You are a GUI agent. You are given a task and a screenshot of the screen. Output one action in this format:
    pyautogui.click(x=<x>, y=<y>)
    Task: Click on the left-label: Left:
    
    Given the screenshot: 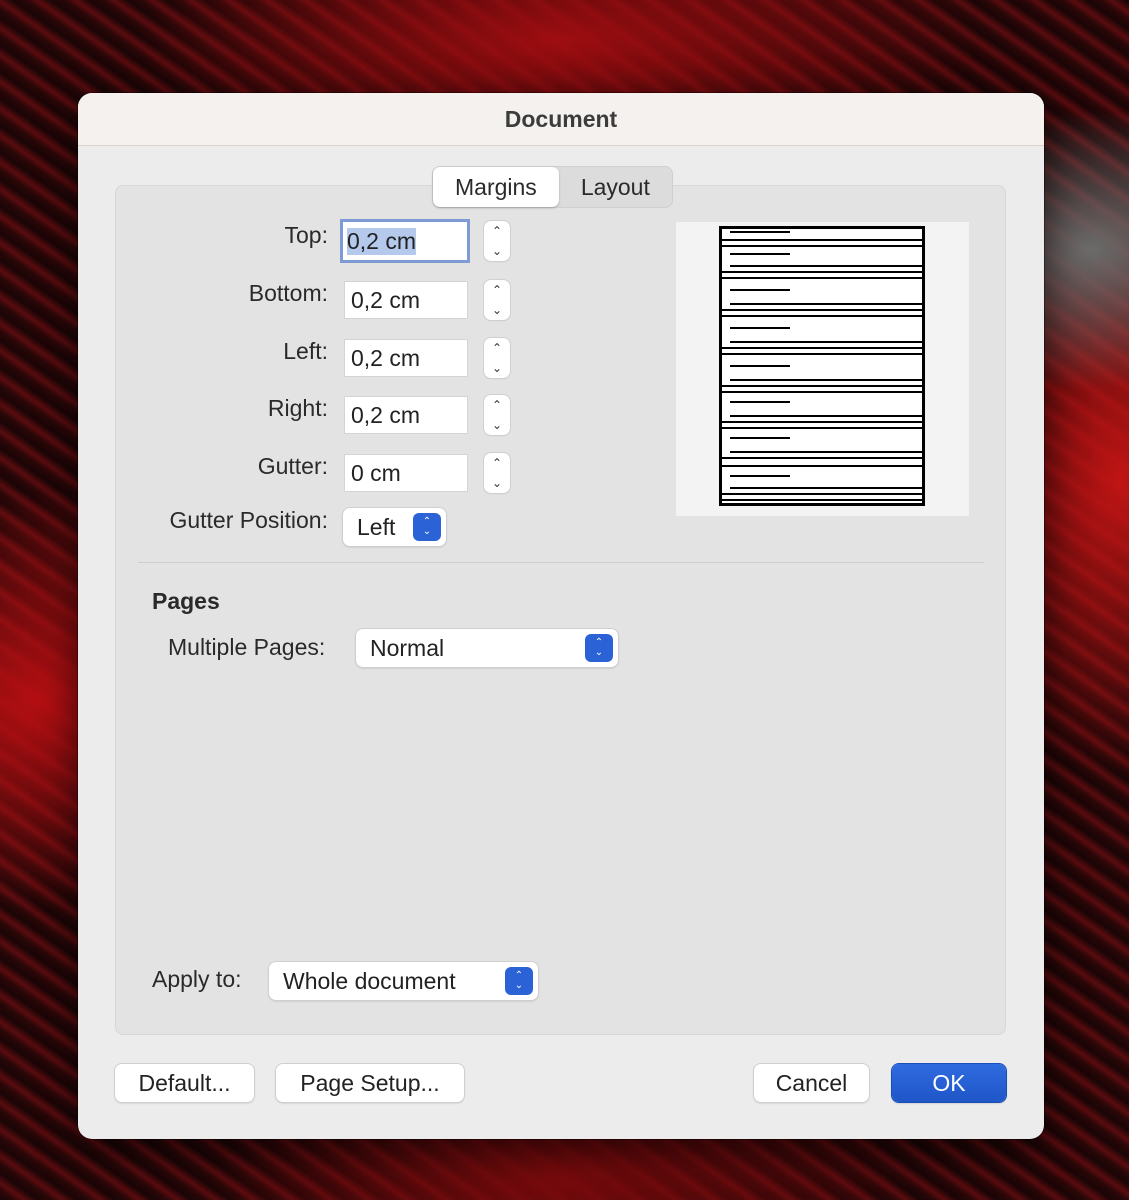 What is the action you would take?
    pyautogui.click(x=305, y=351)
    